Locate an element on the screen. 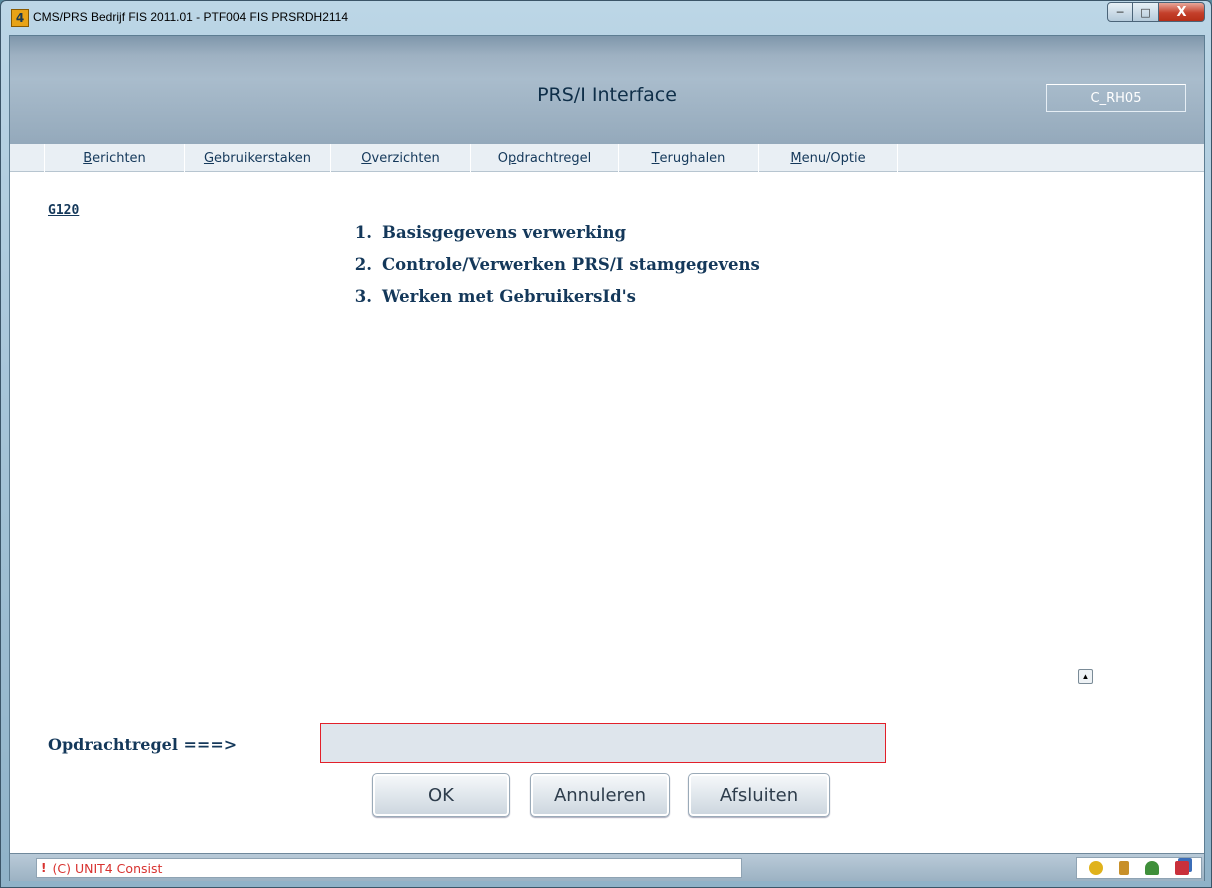 The image size is (1212, 888). command-line-input is located at coordinates (603, 743).